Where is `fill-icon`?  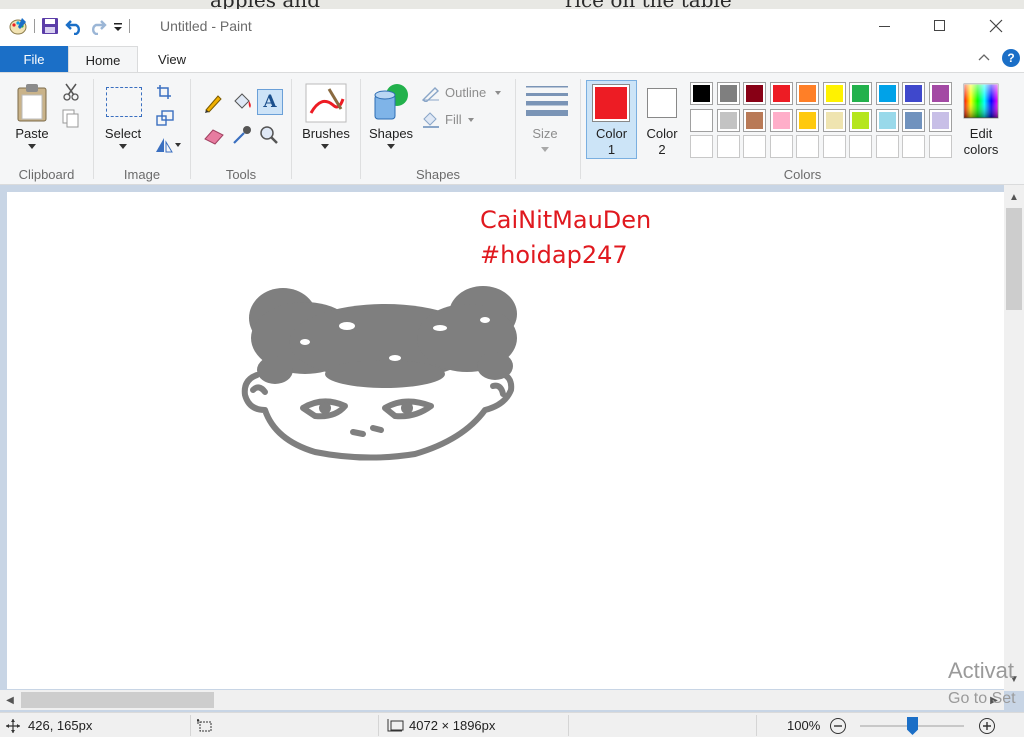
fill-icon is located at coordinates (431, 120).